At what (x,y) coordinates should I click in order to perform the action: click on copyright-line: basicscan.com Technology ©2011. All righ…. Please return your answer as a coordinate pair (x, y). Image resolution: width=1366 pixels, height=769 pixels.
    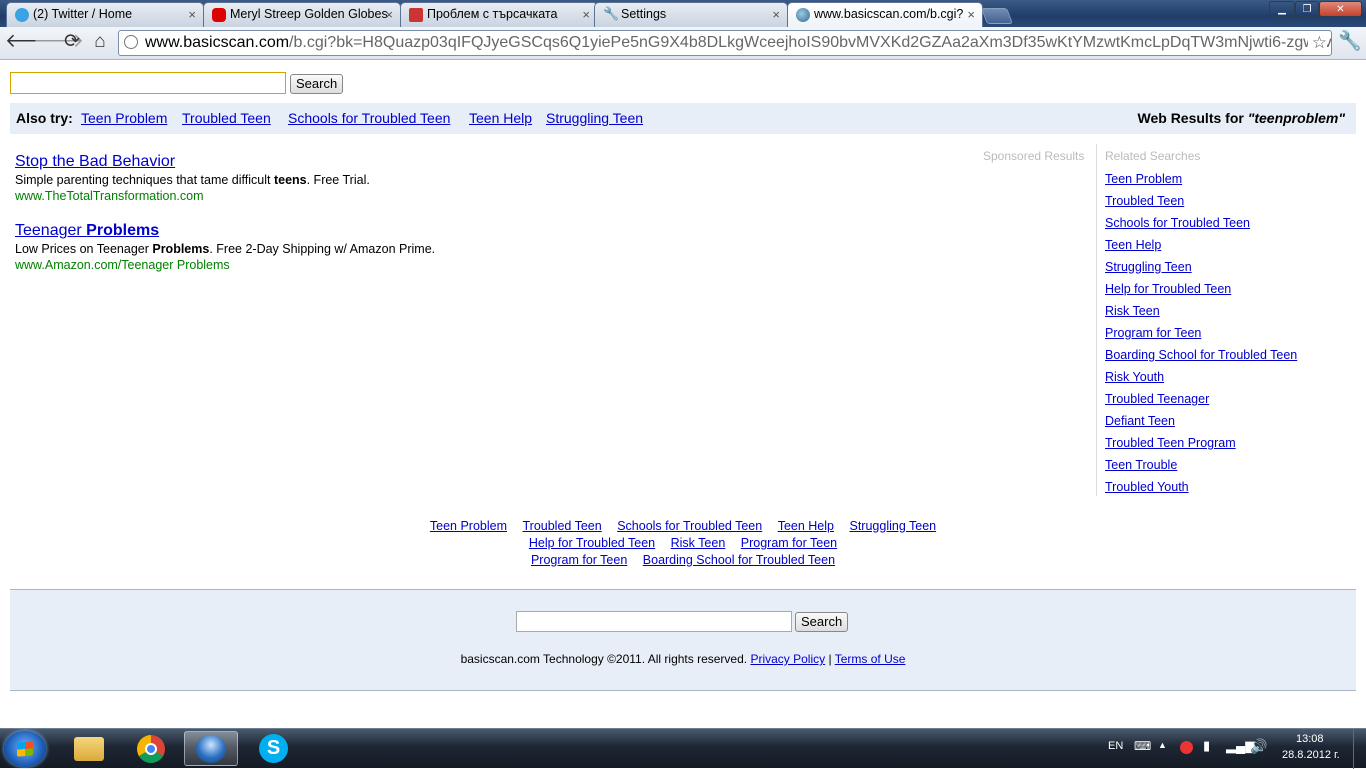
    Looking at the image, I should click on (683, 659).